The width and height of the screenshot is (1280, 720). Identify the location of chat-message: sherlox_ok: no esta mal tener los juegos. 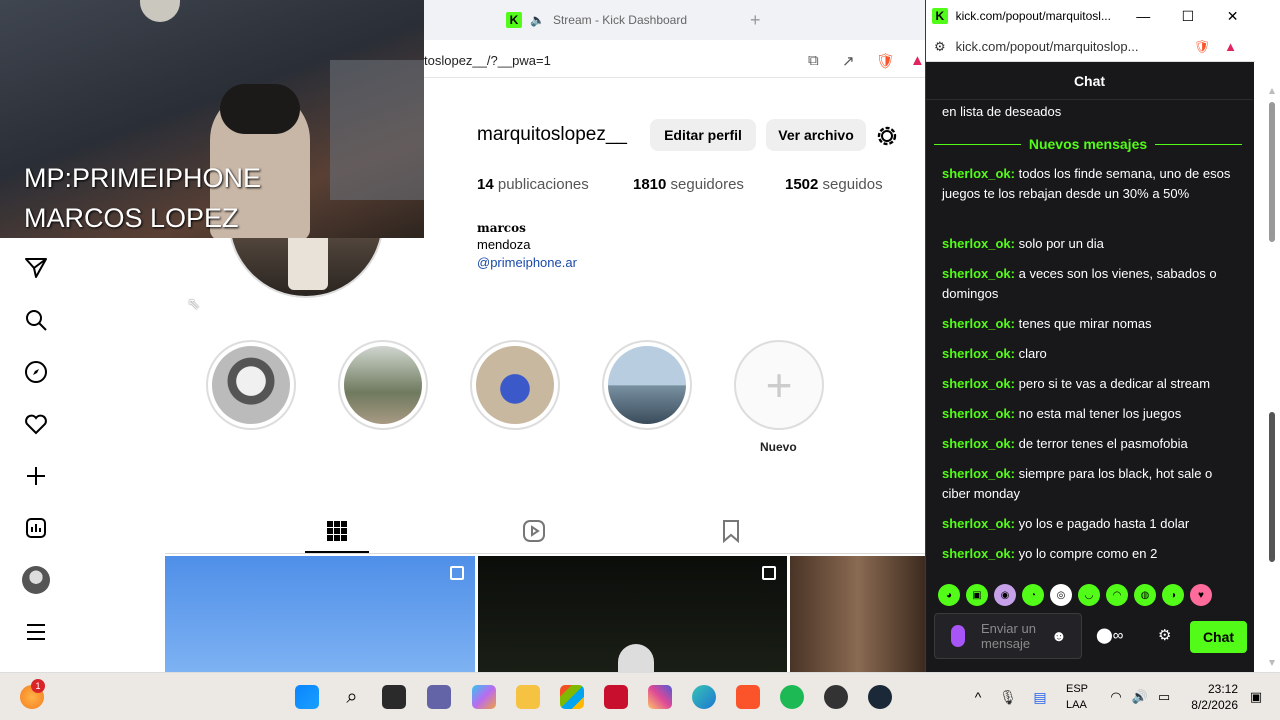
(1062, 413).